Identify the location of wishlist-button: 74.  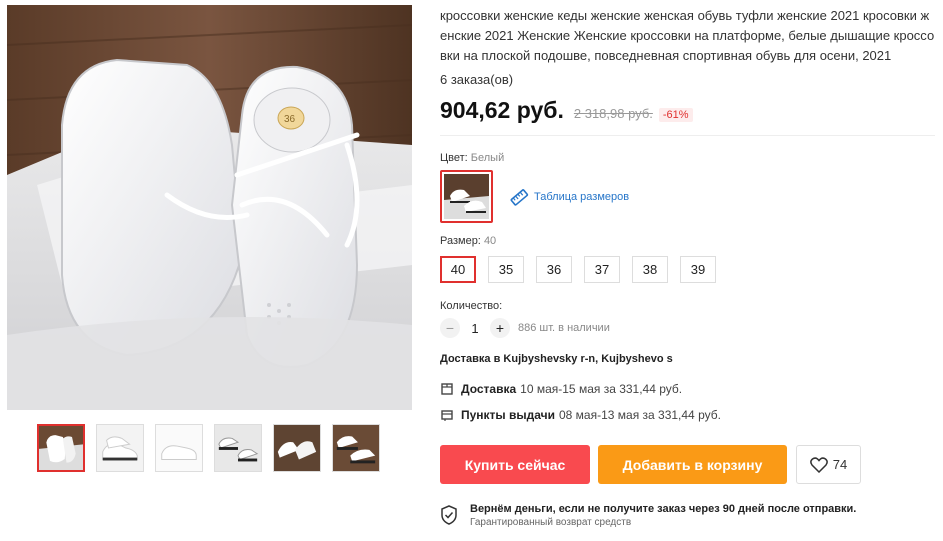
(828, 464).